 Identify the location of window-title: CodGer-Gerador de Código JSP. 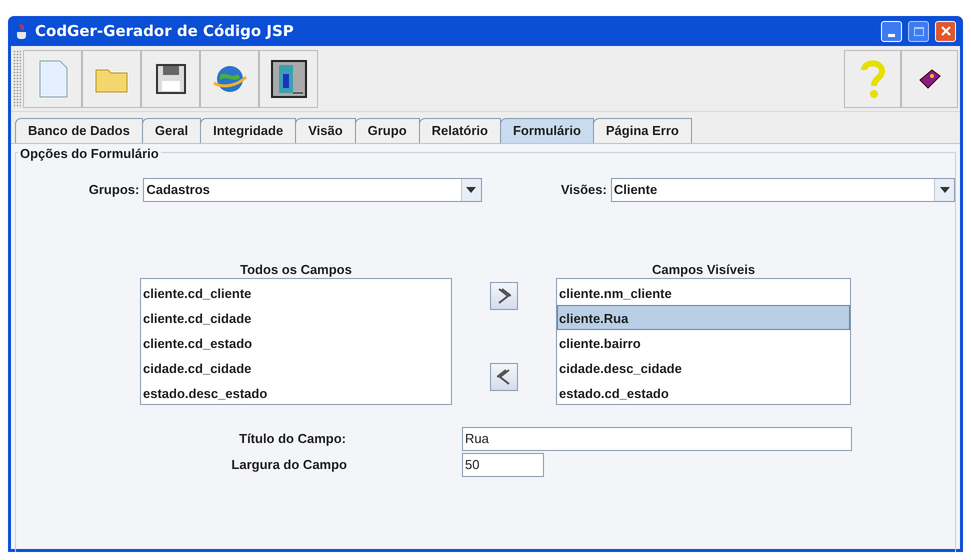
(164, 31).